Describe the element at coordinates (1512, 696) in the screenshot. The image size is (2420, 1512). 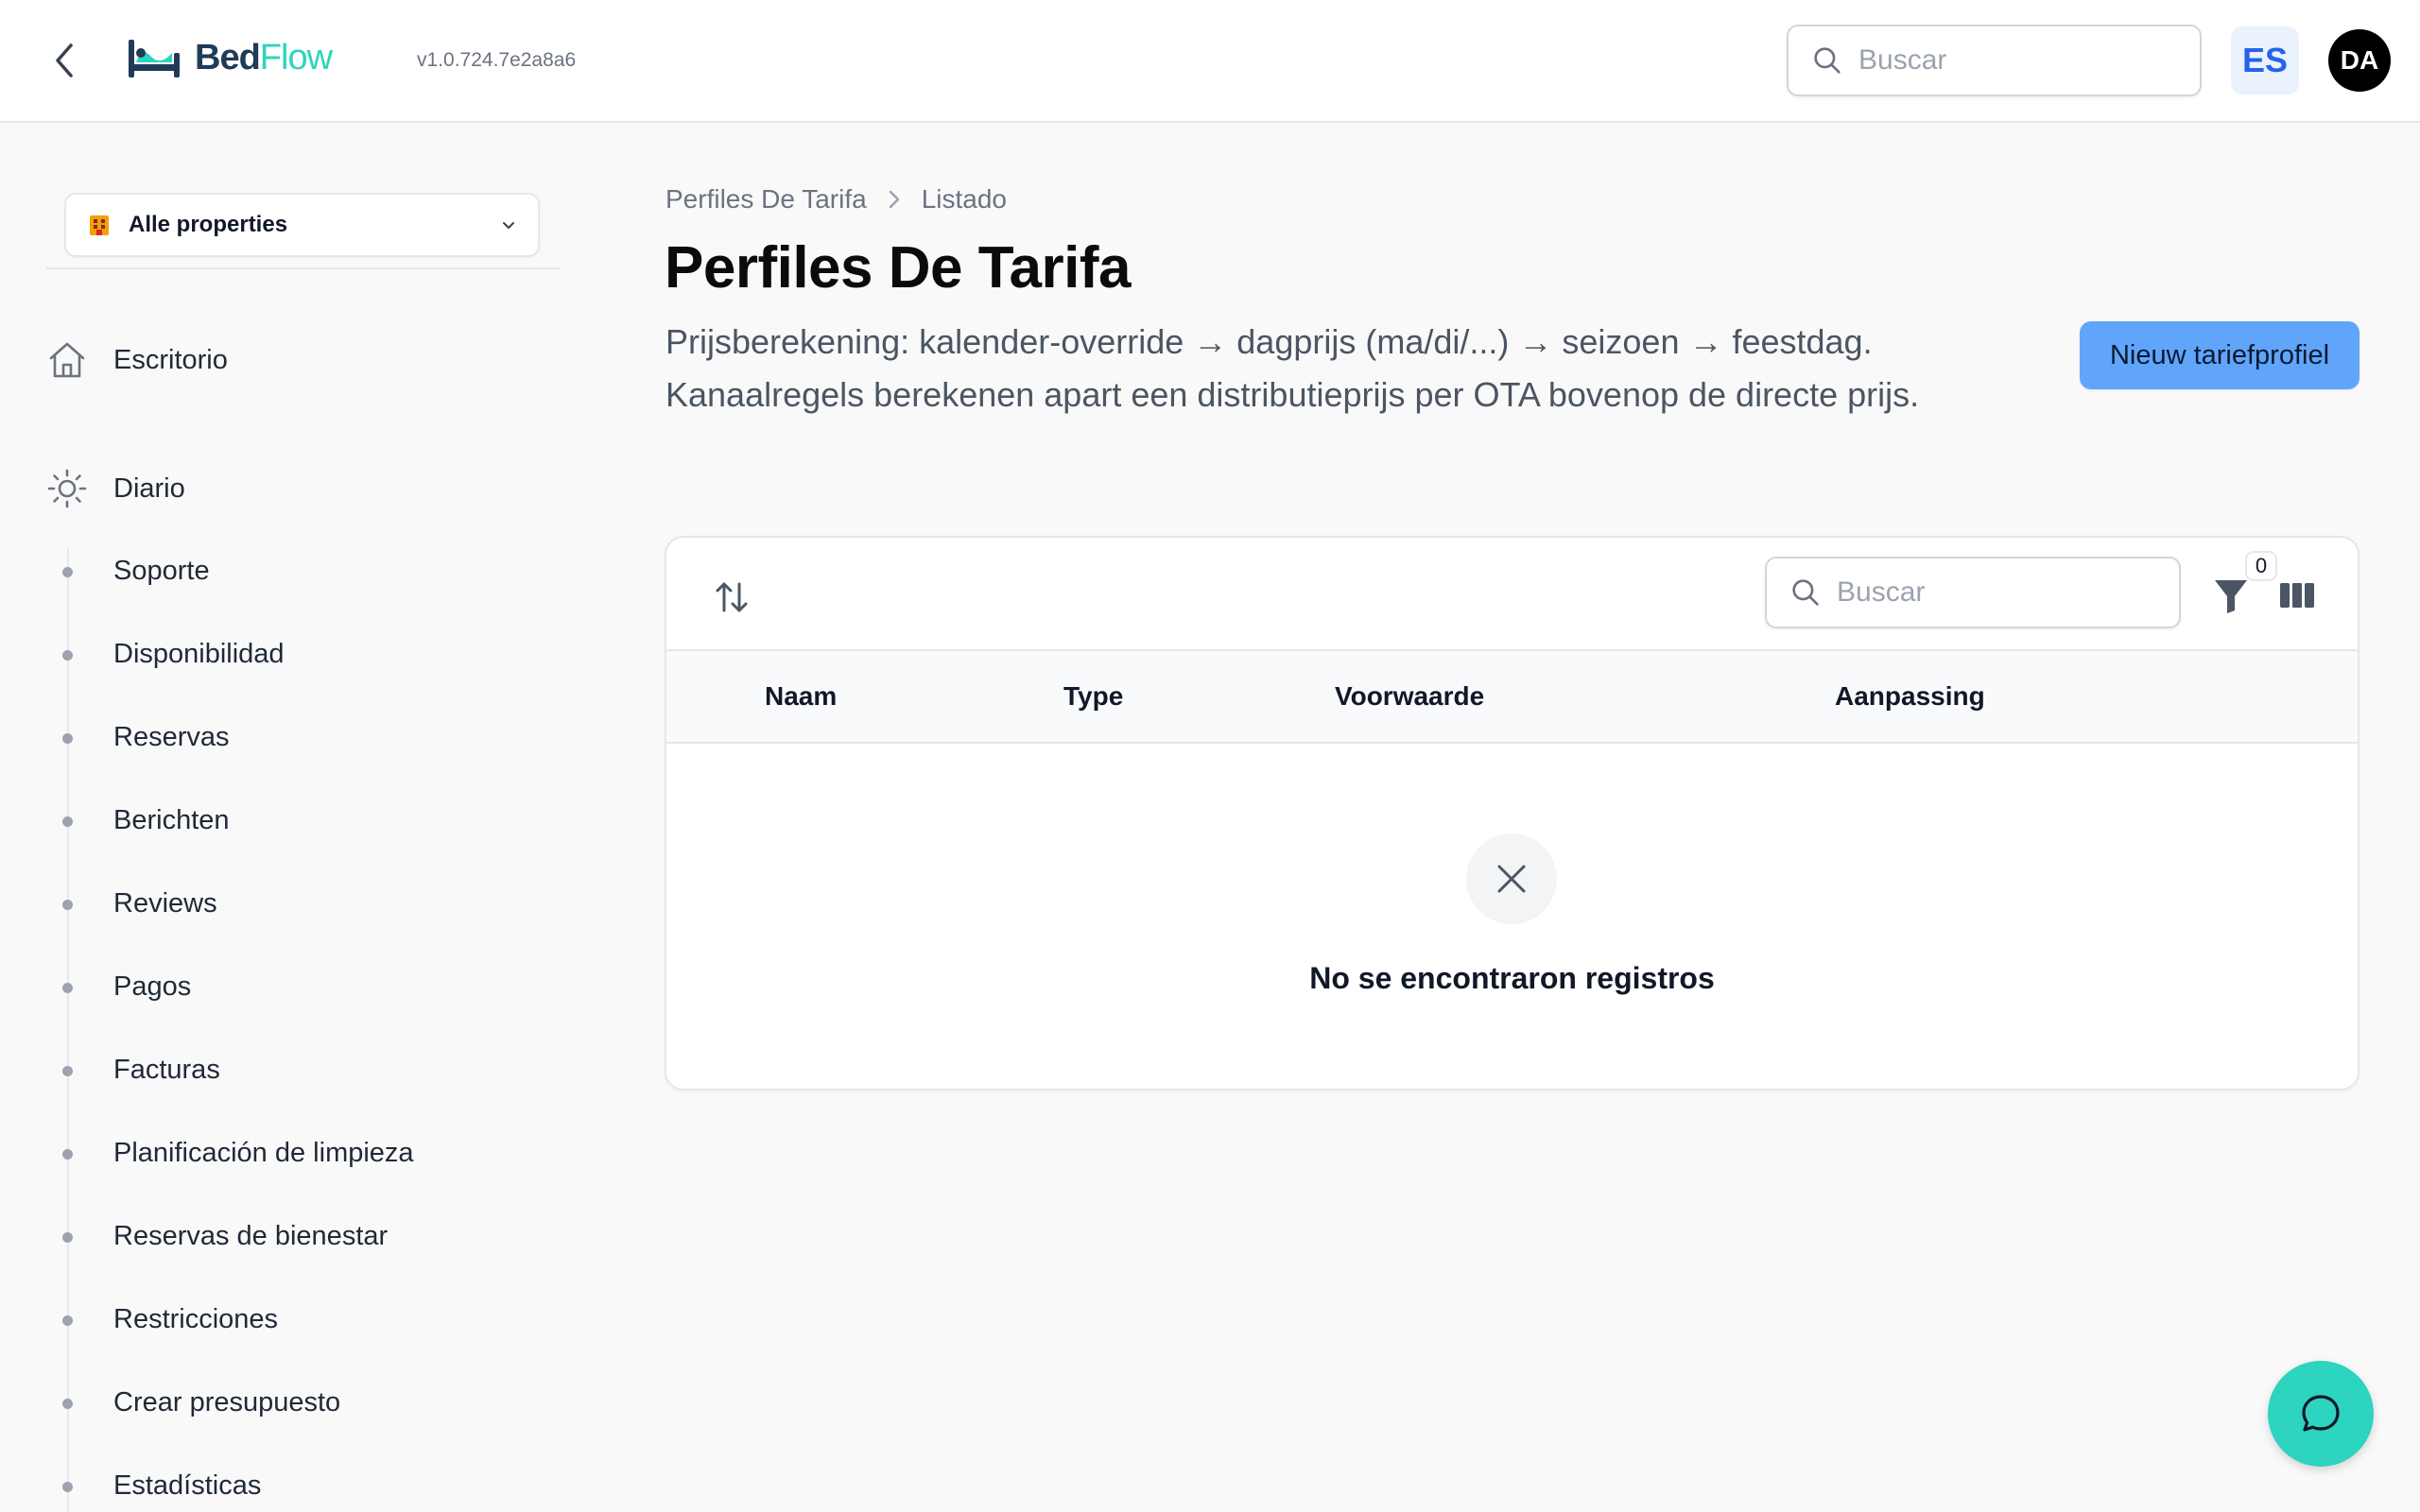
I see `table-header: Naam Type Voorwaarde Aanpassing` at that location.